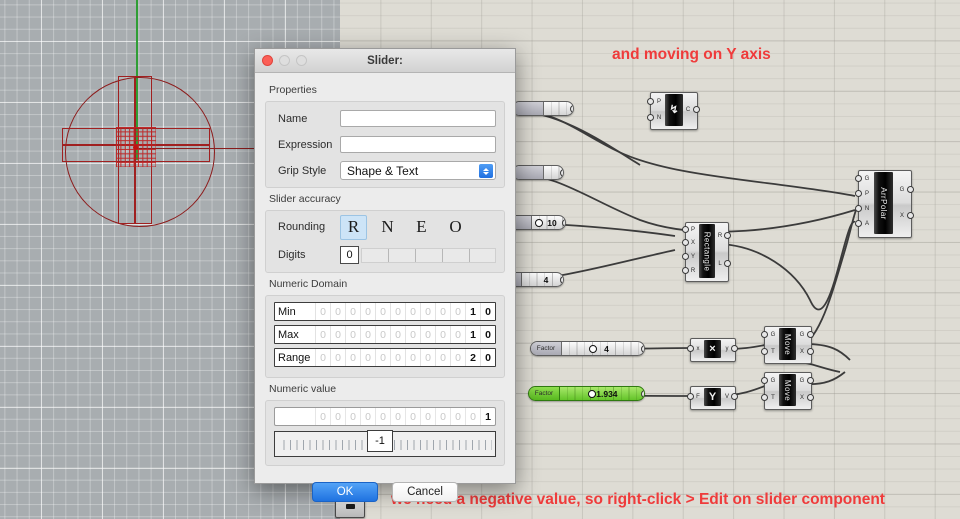 This screenshot has width=960, height=519. What do you see at coordinates (602, 393) in the screenshot?
I see `slider-track: -1.934` at bounding box center [602, 393].